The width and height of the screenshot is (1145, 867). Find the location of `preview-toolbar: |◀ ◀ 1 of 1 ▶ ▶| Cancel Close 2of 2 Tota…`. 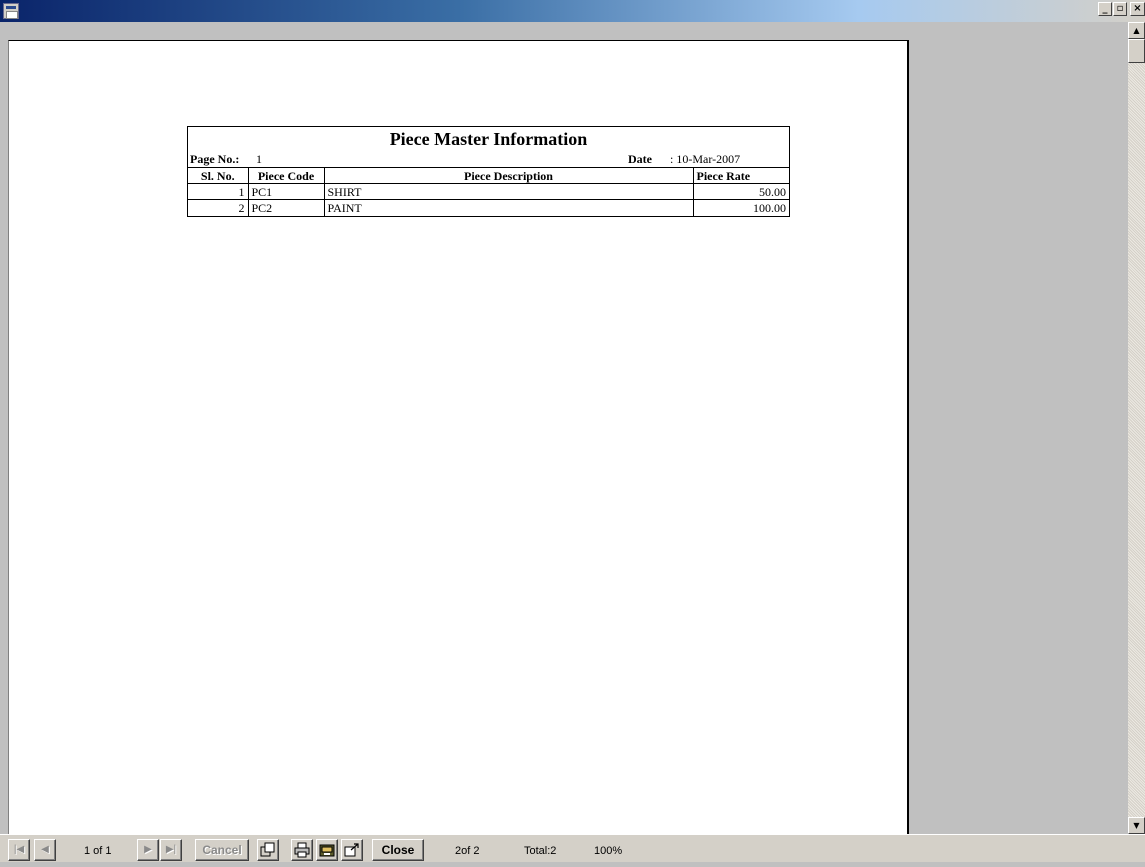

preview-toolbar: |◀ ◀ 1 of 1 ▶ ▶| Cancel Close 2of 2 Tota… is located at coordinates (572, 848).